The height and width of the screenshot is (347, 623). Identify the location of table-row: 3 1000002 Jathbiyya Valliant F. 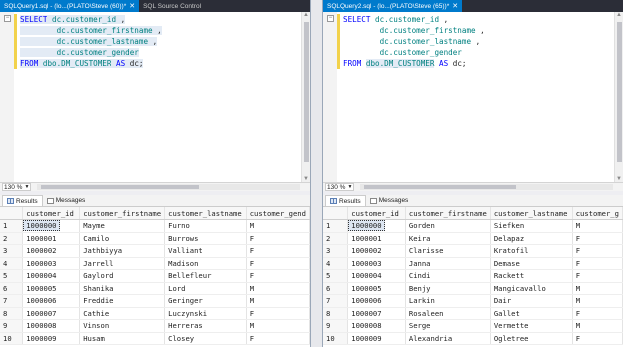
(155, 251).